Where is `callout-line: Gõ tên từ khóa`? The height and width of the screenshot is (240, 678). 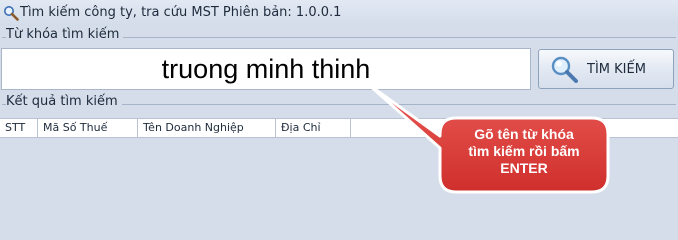 callout-line: Gõ tên từ khóa is located at coordinates (524, 134).